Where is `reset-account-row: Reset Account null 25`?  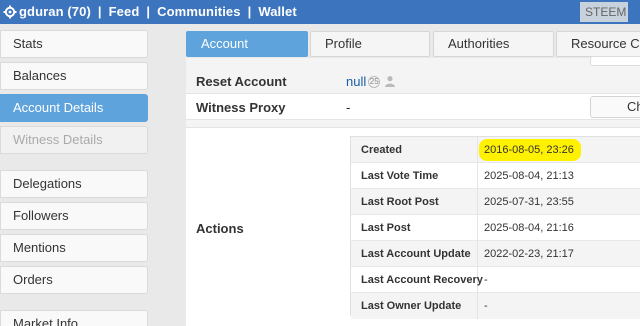 reset-account-row: Reset Account null 25 is located at coordinates (413, 81).